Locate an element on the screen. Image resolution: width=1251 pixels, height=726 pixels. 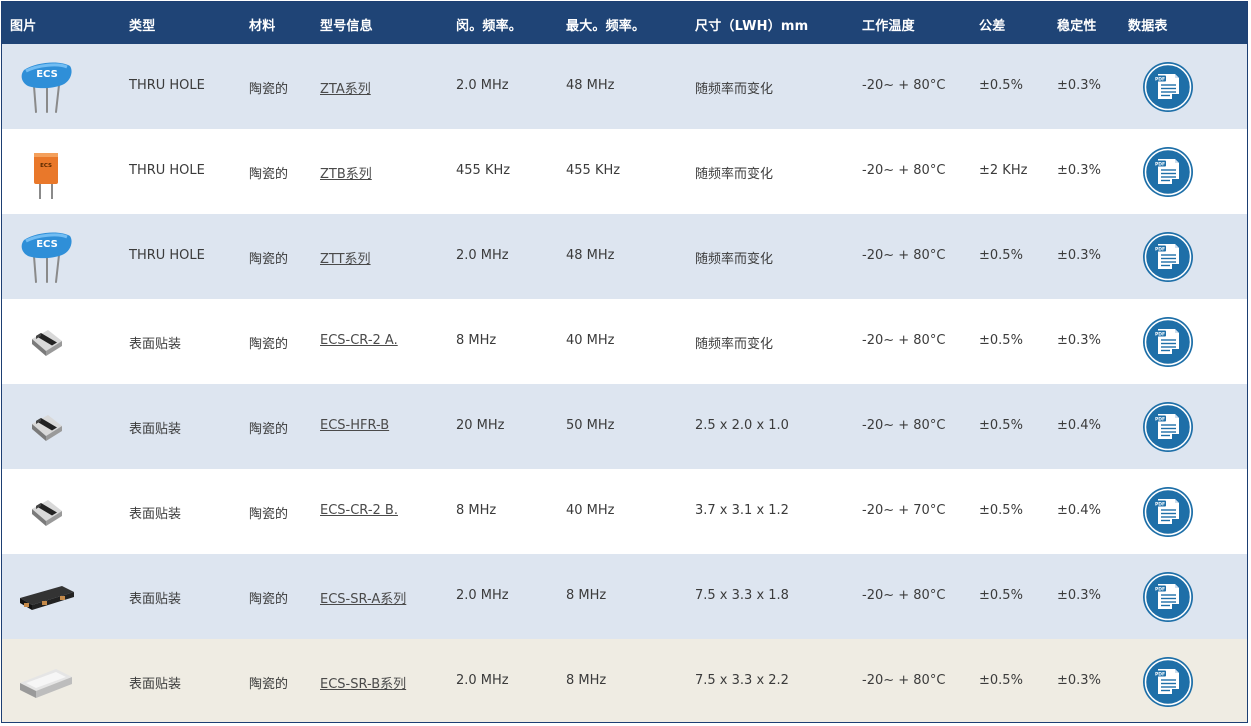
model-link: ZTB系列 is located at coordinates (346, 172).